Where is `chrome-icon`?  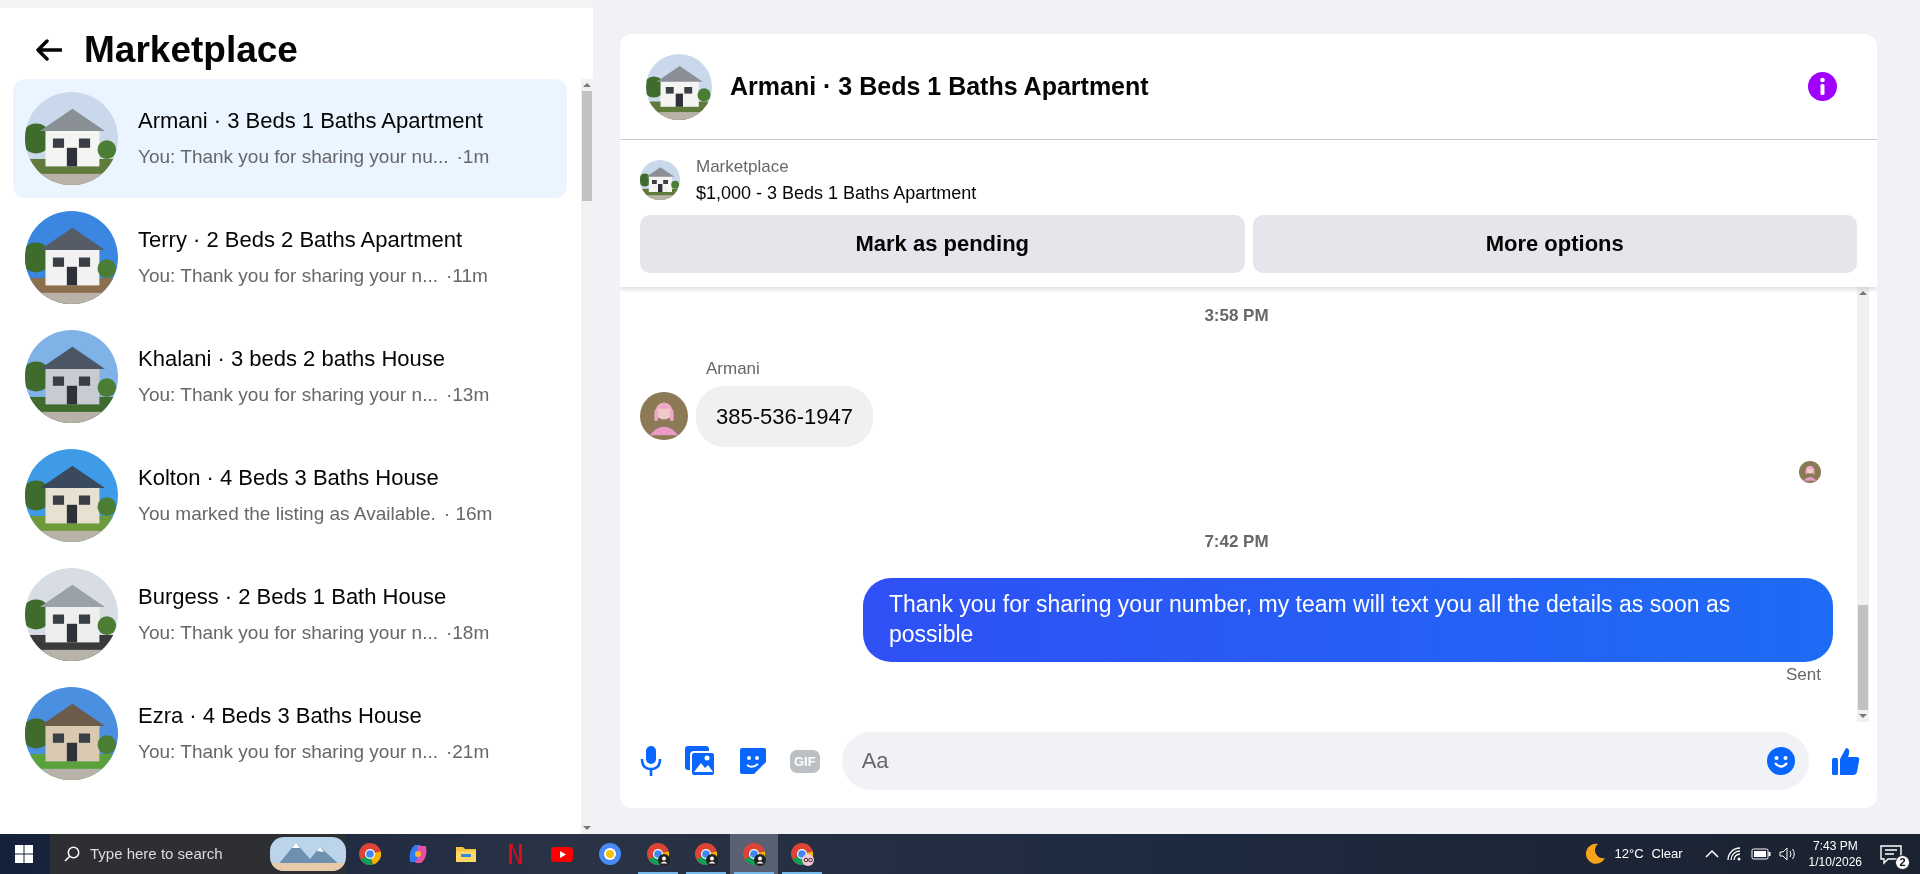
chrome-icon is located at coordinates (370, 854).